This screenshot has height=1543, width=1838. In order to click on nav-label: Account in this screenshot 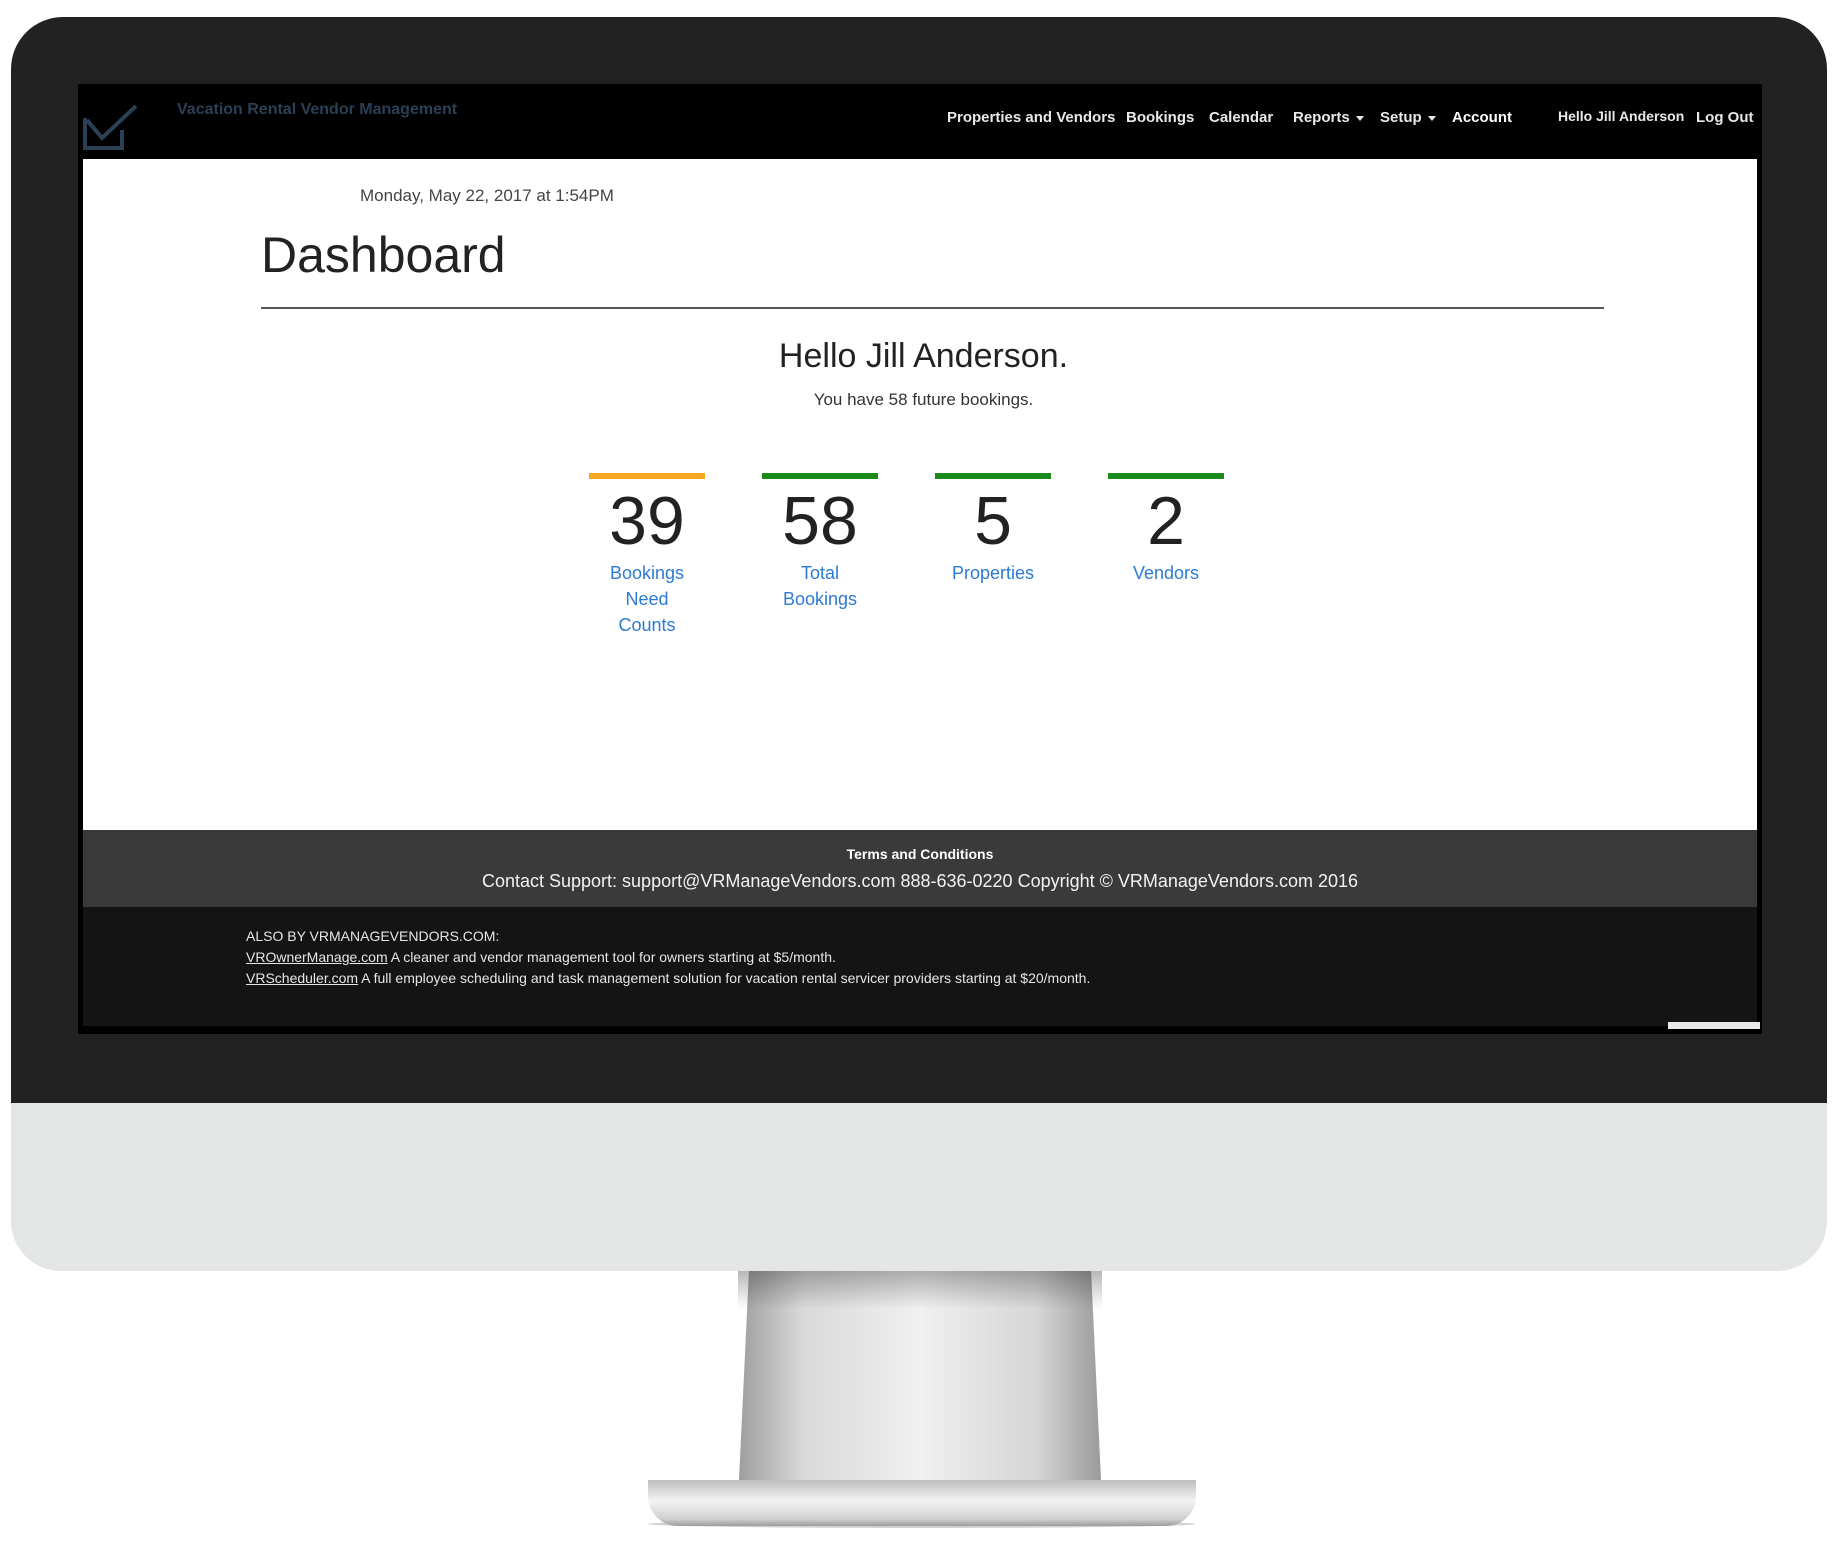, I will do `click(1482, 117)`.